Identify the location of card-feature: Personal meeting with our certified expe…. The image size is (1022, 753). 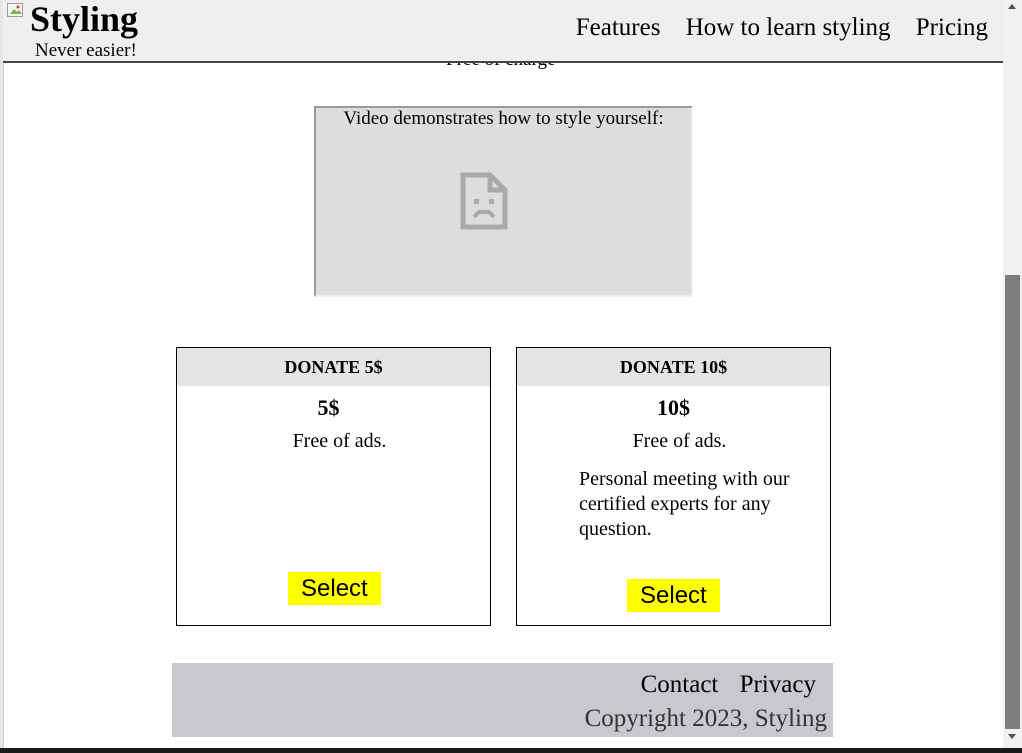
(684, 504).